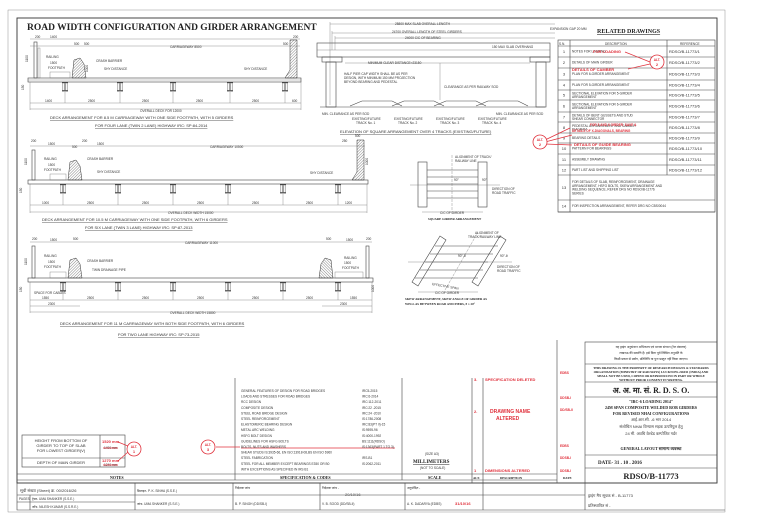  I want to click on row-sn: 9, so click(564, 137).